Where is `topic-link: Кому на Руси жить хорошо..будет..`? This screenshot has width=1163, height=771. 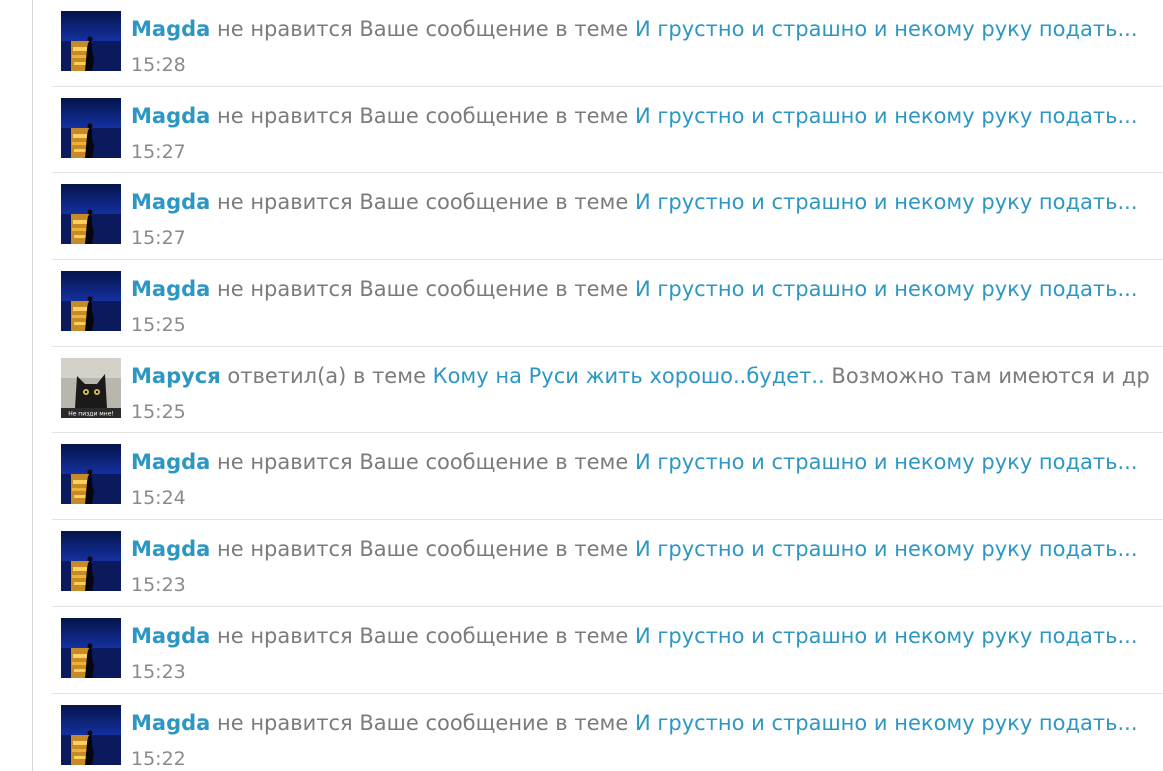
topic-link: Кому на Руси жить хорошо..будет.. is located at coordinates (629, 376).